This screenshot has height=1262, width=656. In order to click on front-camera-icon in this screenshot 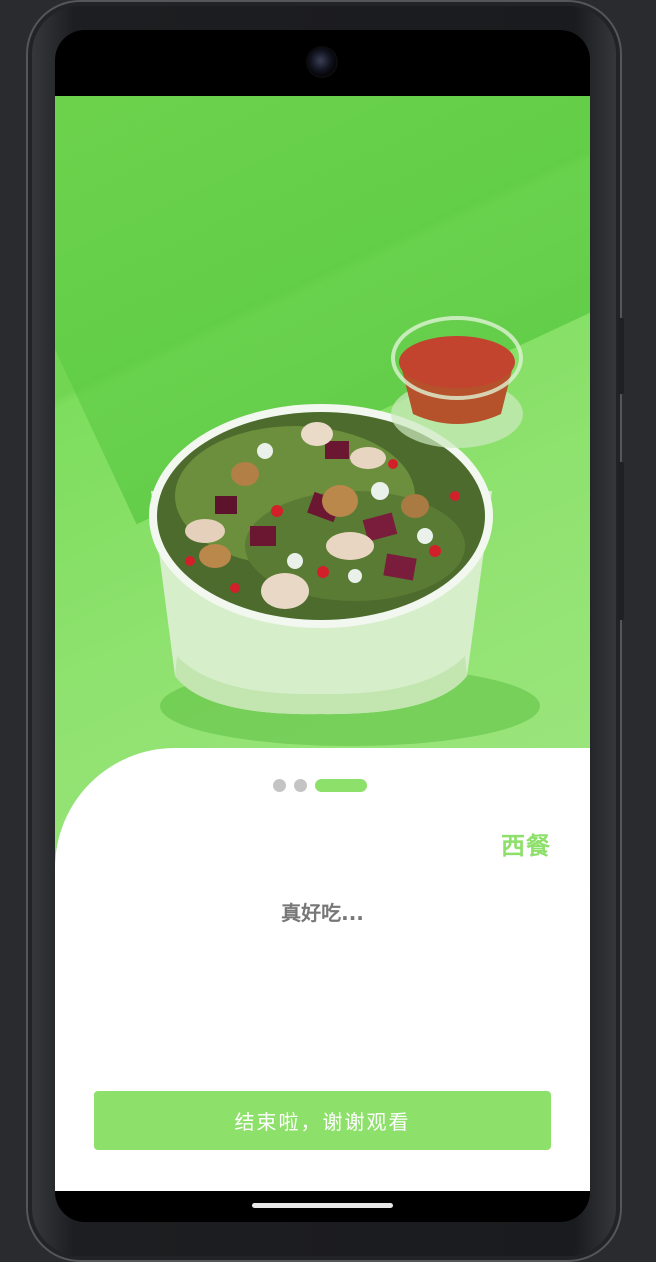, I will do `click(322, 62)`.